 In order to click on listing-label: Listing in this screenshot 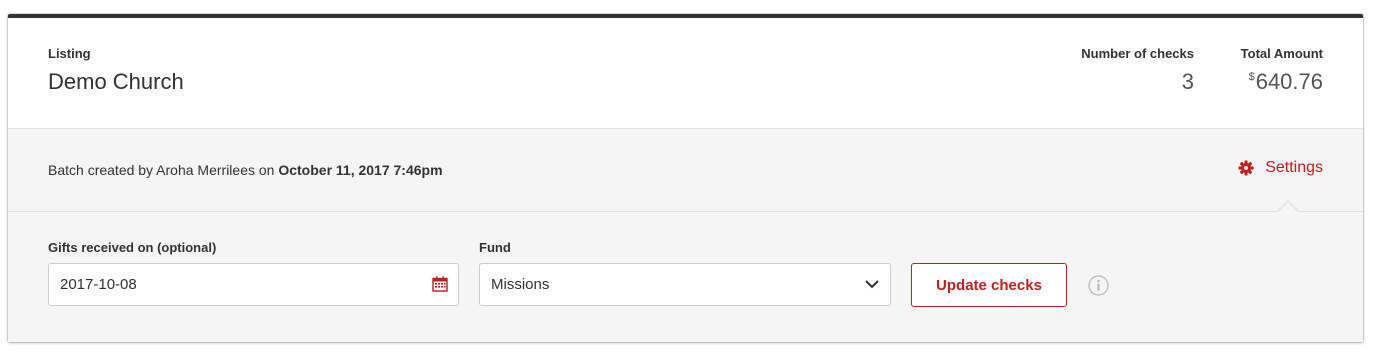, I will do `click(69, 53)`.